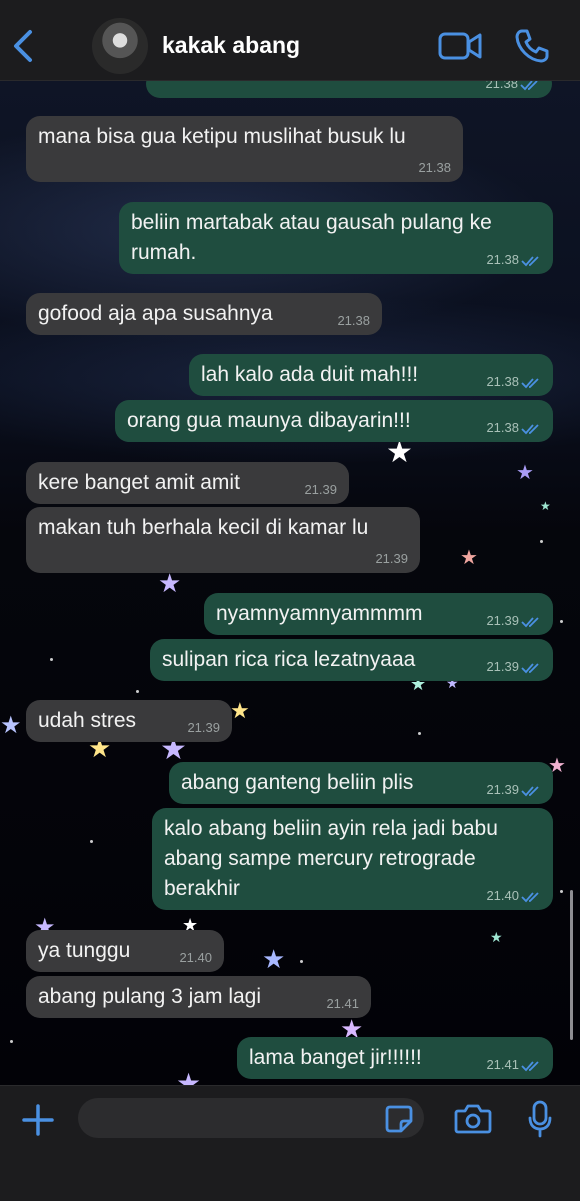  I want to click on message-text: abang ganteng beliin plis, so click(297, 782).